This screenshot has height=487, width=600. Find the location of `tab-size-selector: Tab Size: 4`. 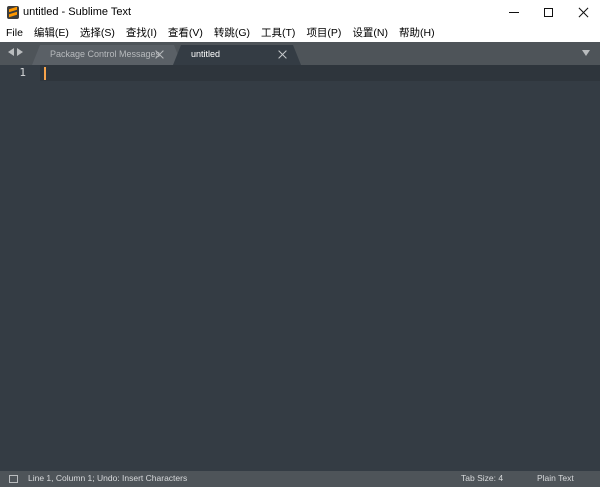

tab-size-selector: Tab Size: 4 is located at coordinates (482, 478).